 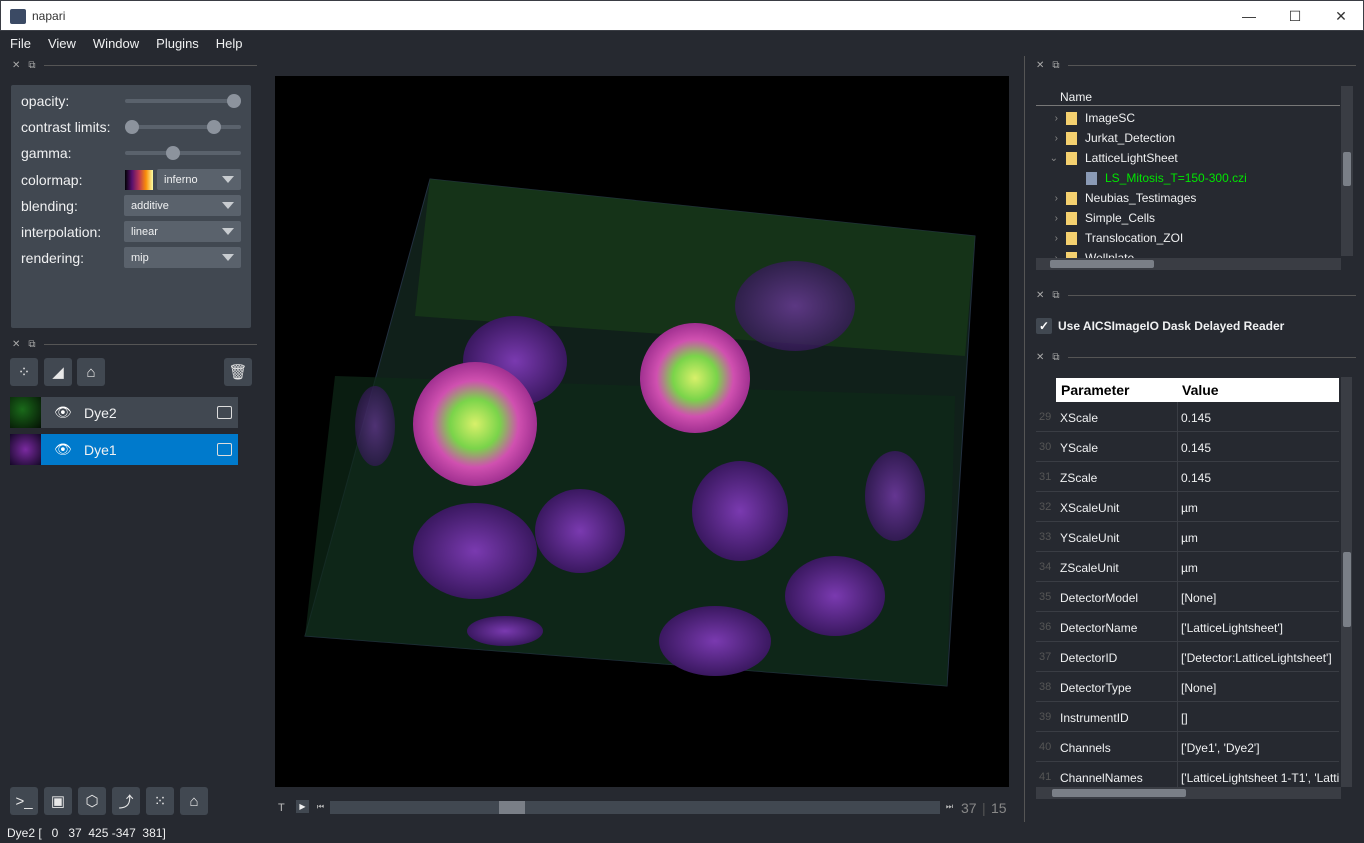 I want to click on table-row: 33 YScaleUnit µm, so click(x=1187, y=537).